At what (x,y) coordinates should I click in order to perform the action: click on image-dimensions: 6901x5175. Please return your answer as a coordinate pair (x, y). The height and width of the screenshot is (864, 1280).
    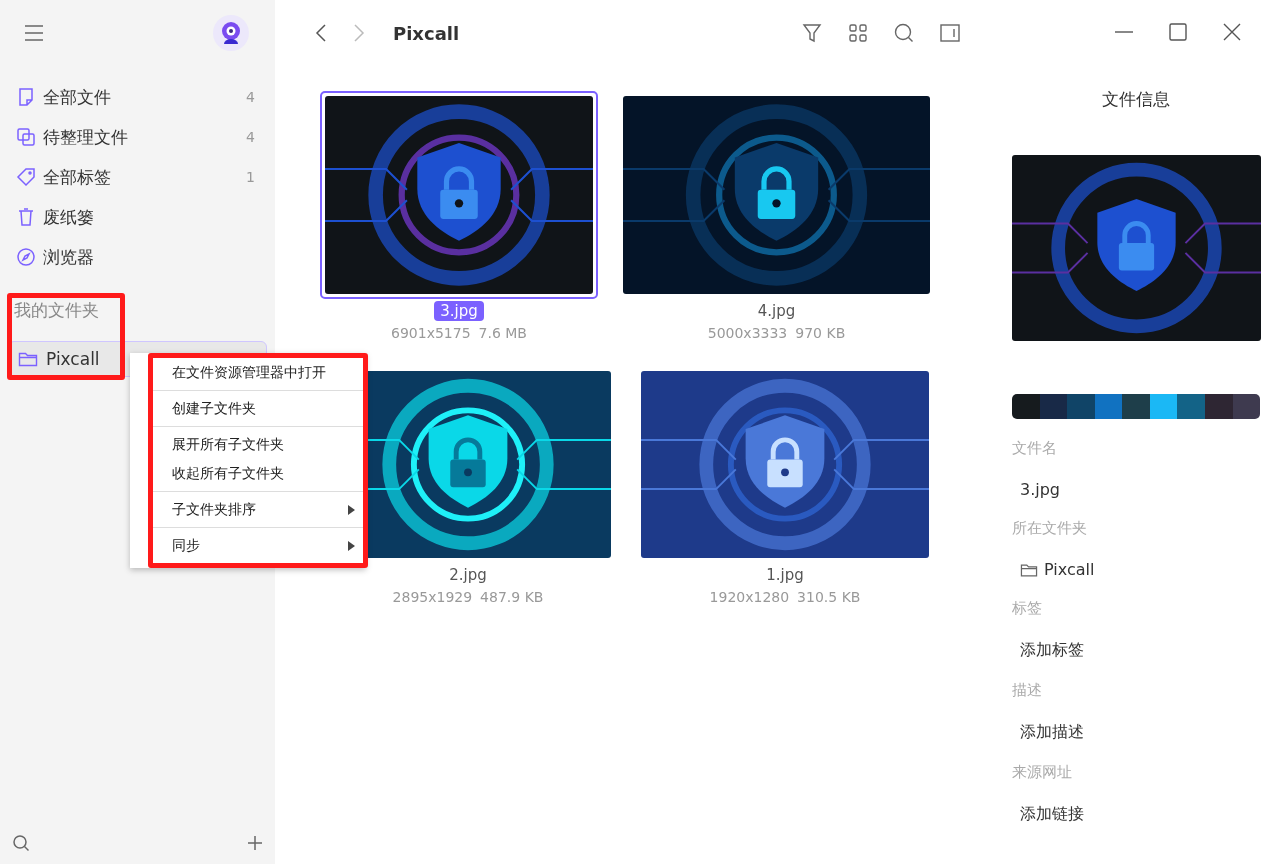
    Looking at the image, I should click on (431, 333).